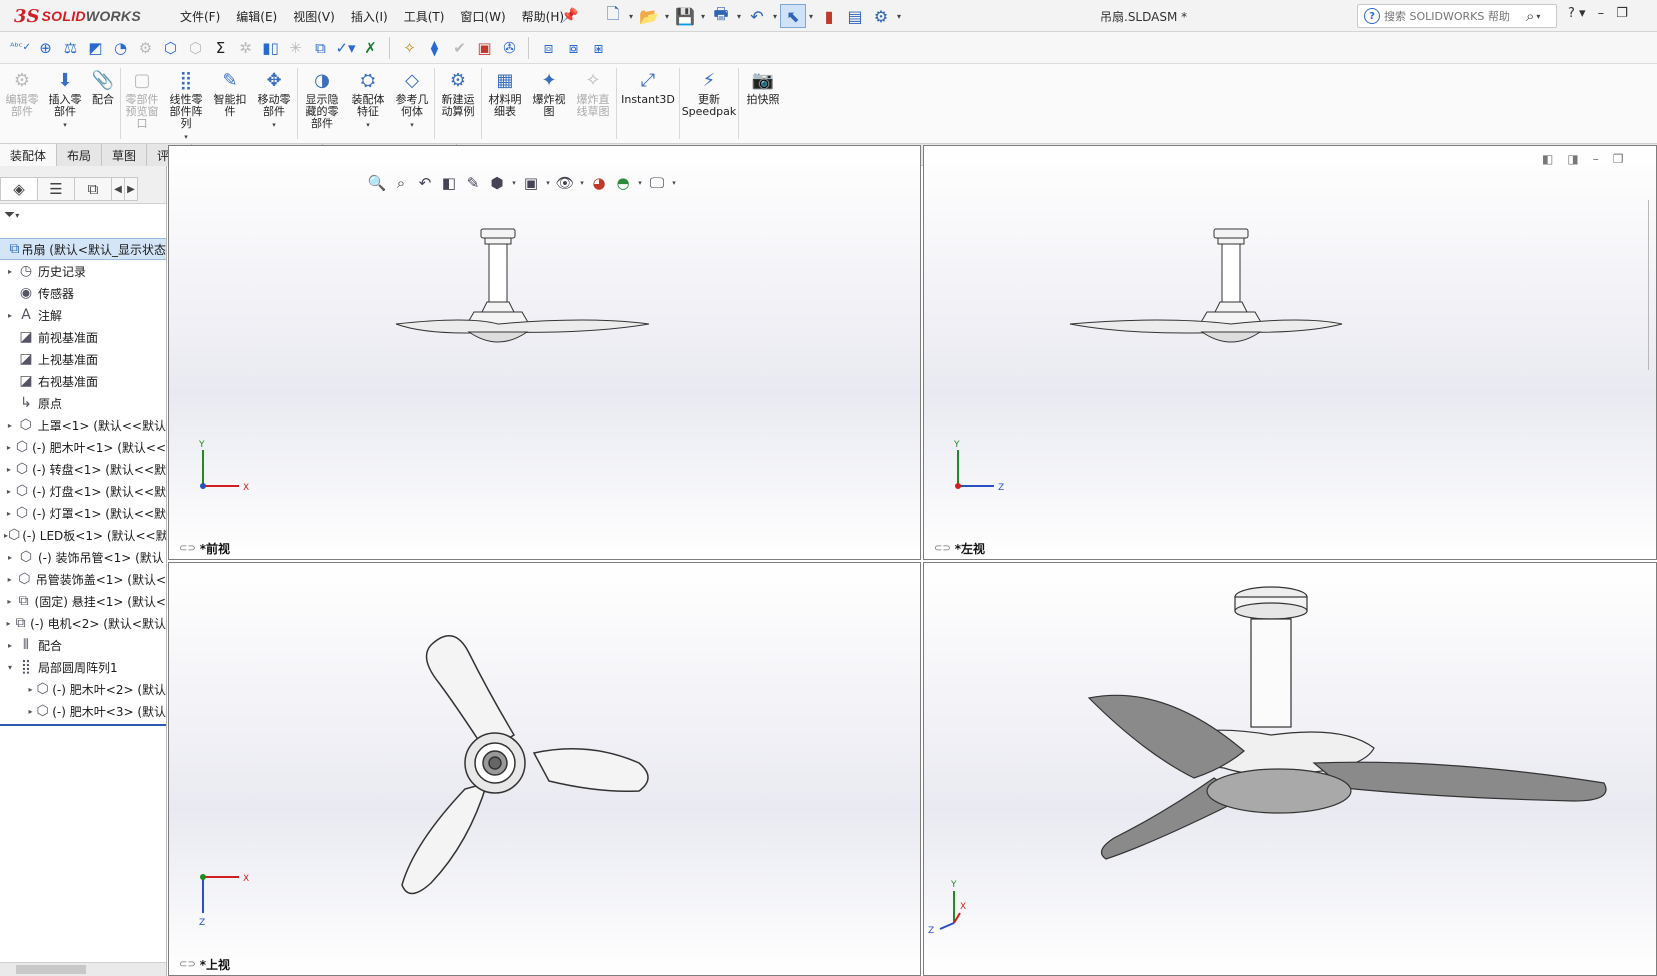  Describe the element at coordinates (531, 183) in the screenshot. I see `display-style-icon: ▣` at that location.